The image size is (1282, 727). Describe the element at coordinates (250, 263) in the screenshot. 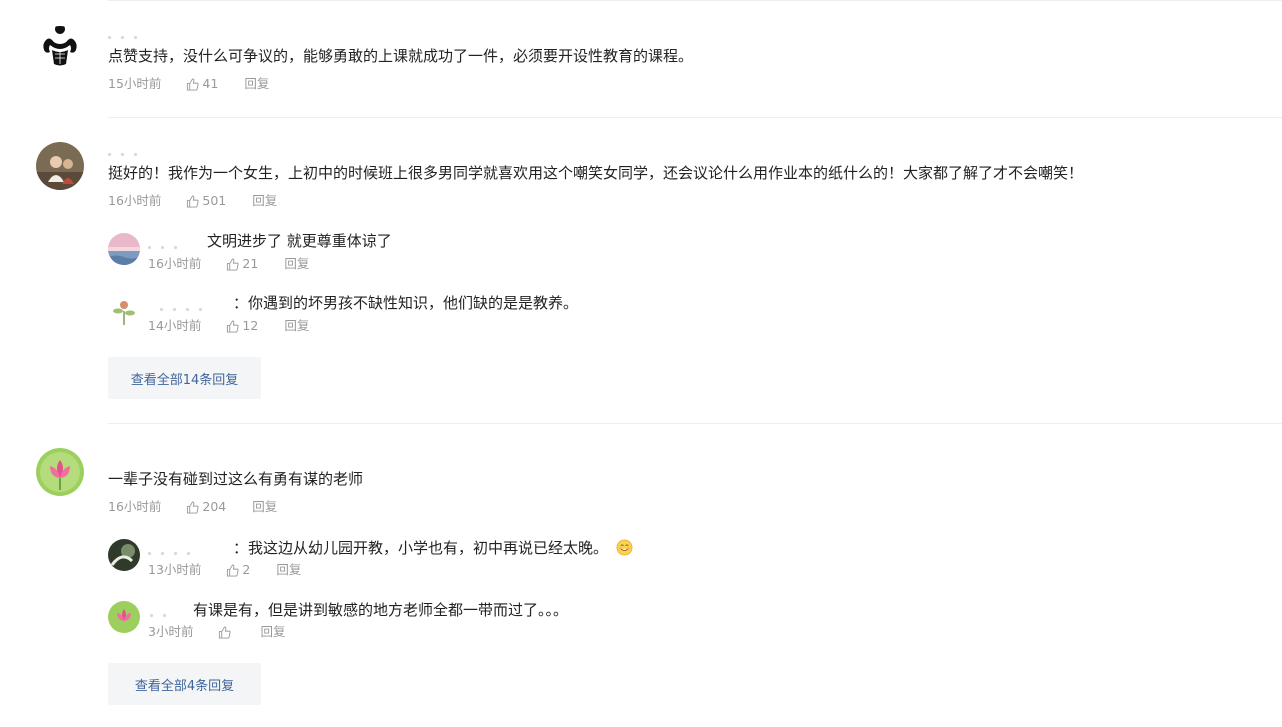

I see `like-count: 21` at that location.